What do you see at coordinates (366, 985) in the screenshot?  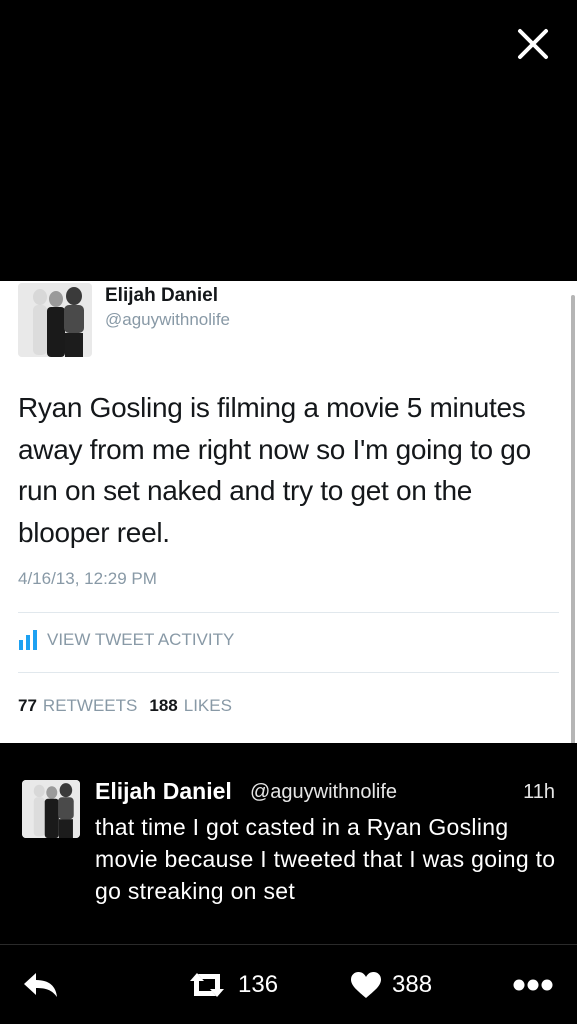 I see `heart-icon` at bounding box center [366, 985].